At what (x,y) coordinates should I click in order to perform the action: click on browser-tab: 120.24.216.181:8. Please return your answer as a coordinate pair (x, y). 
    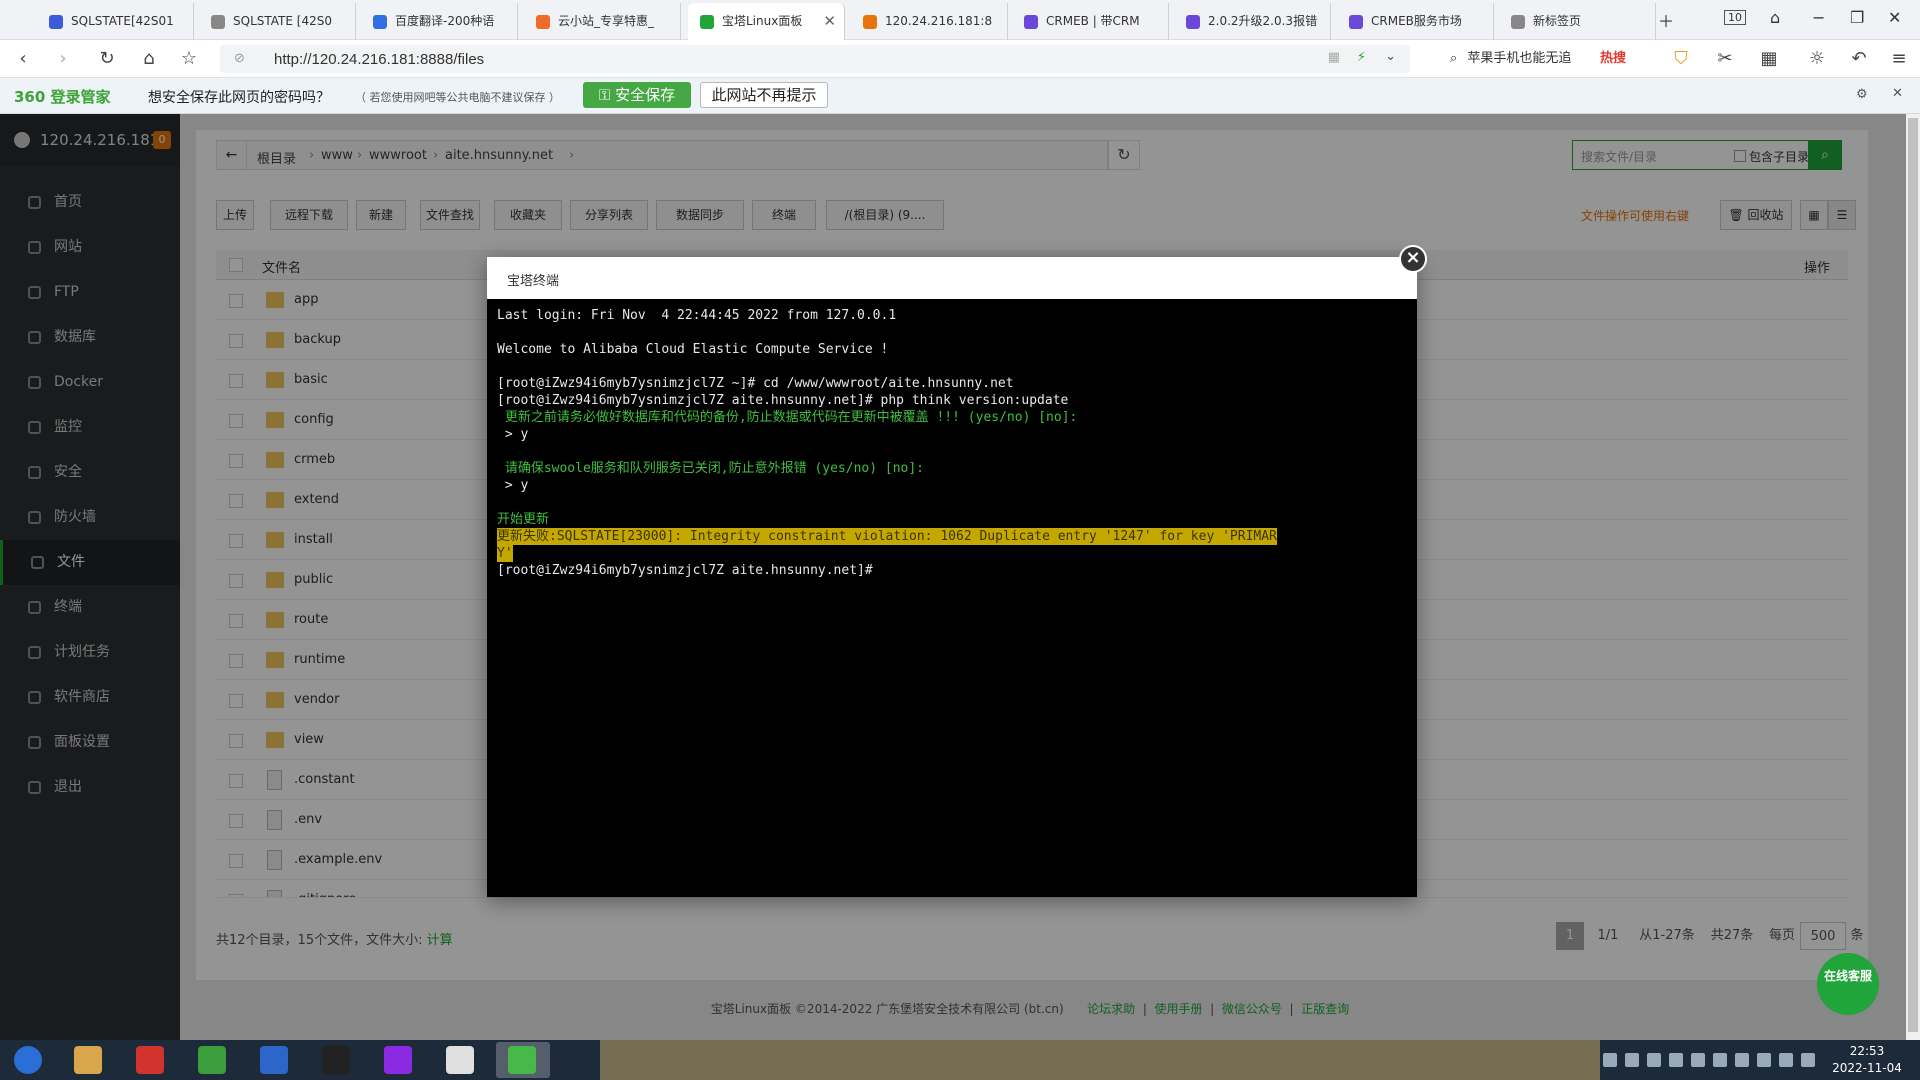
    Looking at the image, I should click on (929, 21).